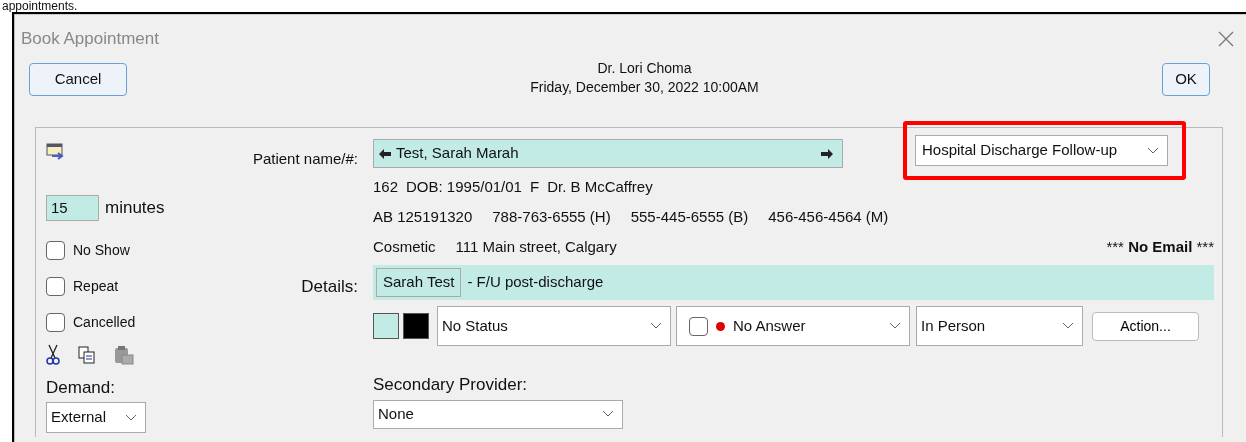 Image resolution: width=1246 pixels, height=442 pixels. I want to click on left-arrow-icon, so click(385, 153).